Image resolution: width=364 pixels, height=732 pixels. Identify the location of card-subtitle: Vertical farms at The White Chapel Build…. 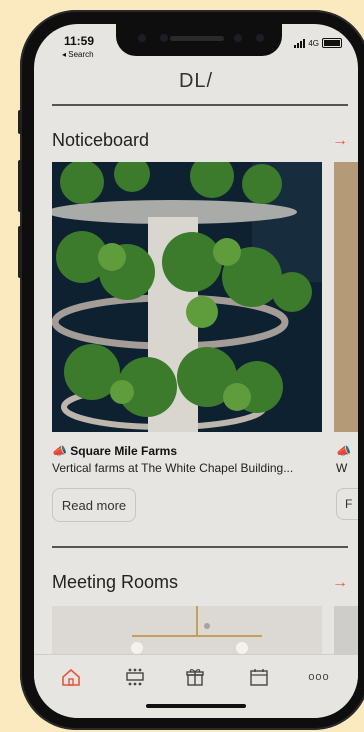
(173, 468).